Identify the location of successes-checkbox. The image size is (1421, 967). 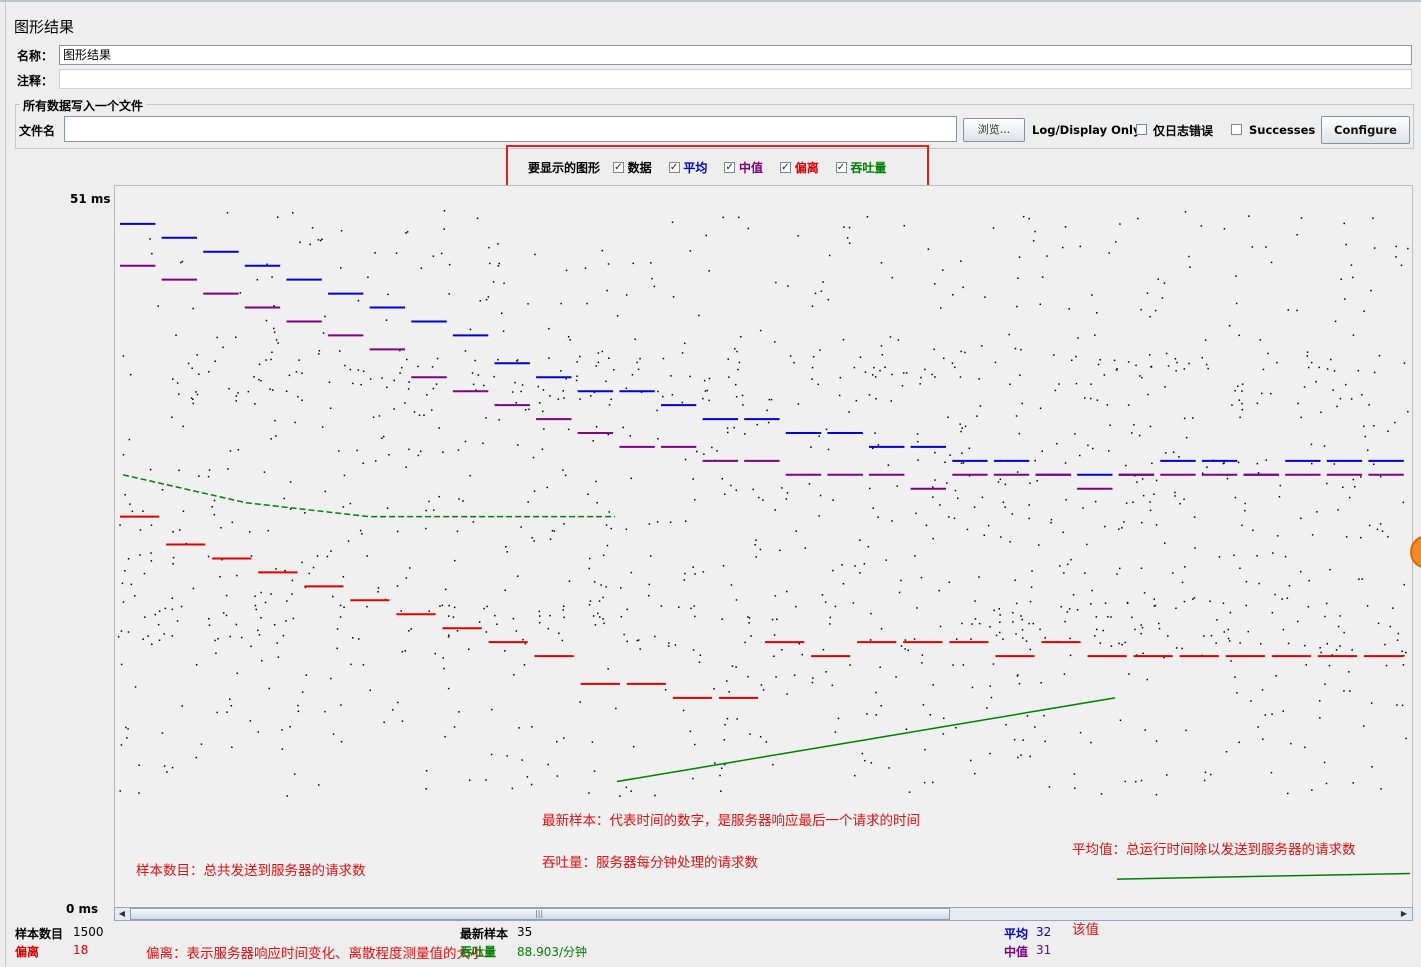
(1236, 129).